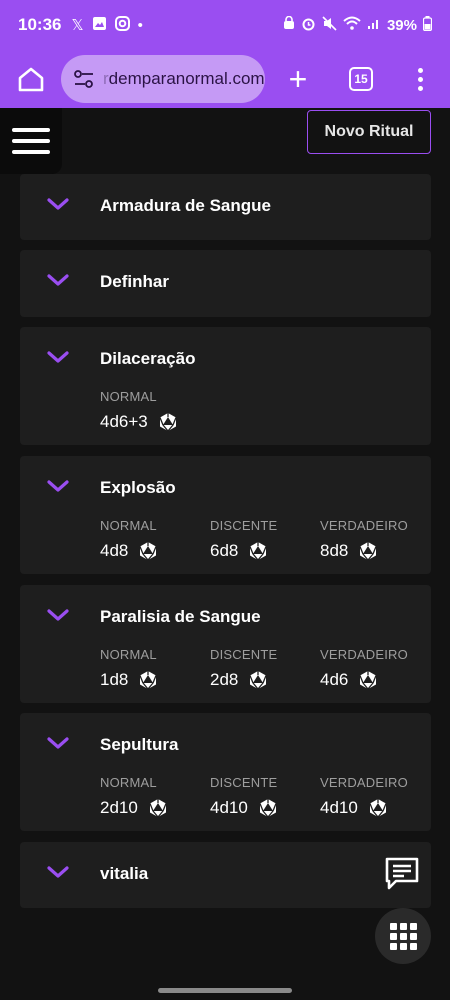 The height and width of the screenshot is (1000, 450). I want to click on status-right-icons: 39%, so click(358, 25).